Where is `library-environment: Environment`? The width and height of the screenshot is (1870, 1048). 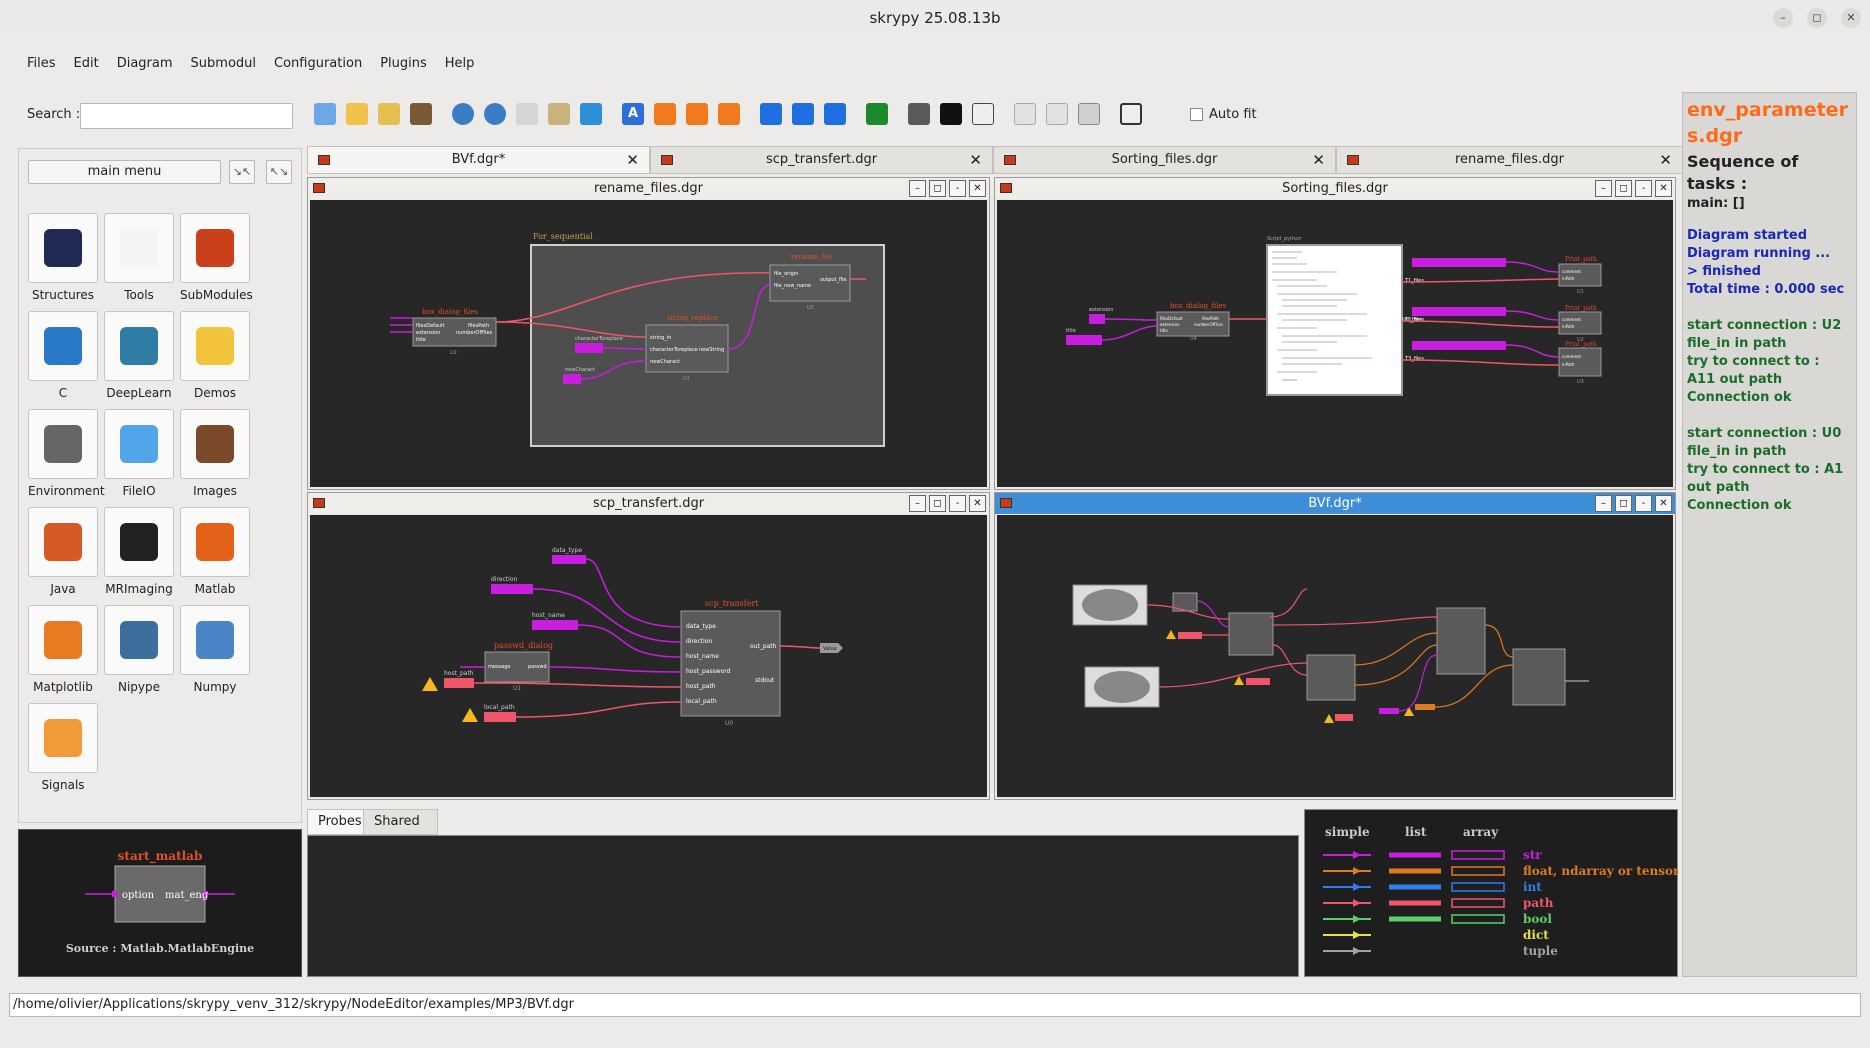
library-environment: Environment is located at coordinates (66, 453).